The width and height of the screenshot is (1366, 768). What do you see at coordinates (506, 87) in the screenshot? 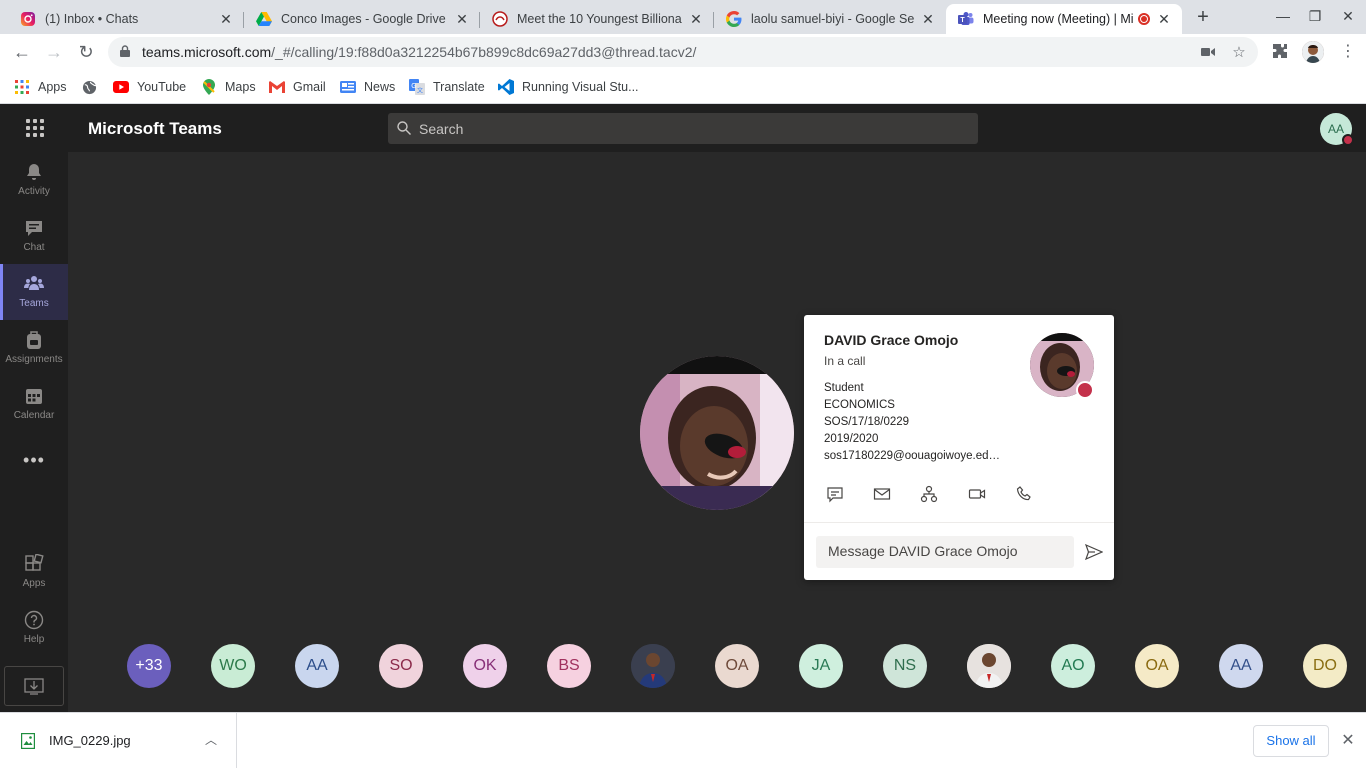
I see `vscode-icon` at bounding box center [506, 87].